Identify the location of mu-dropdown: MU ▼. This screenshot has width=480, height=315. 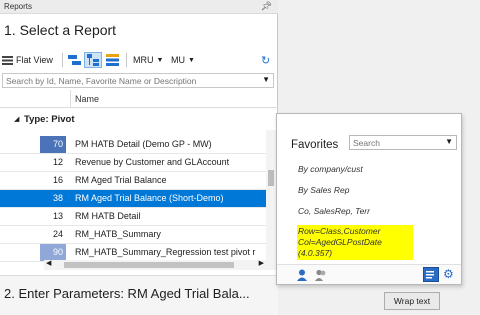
(183, 60).